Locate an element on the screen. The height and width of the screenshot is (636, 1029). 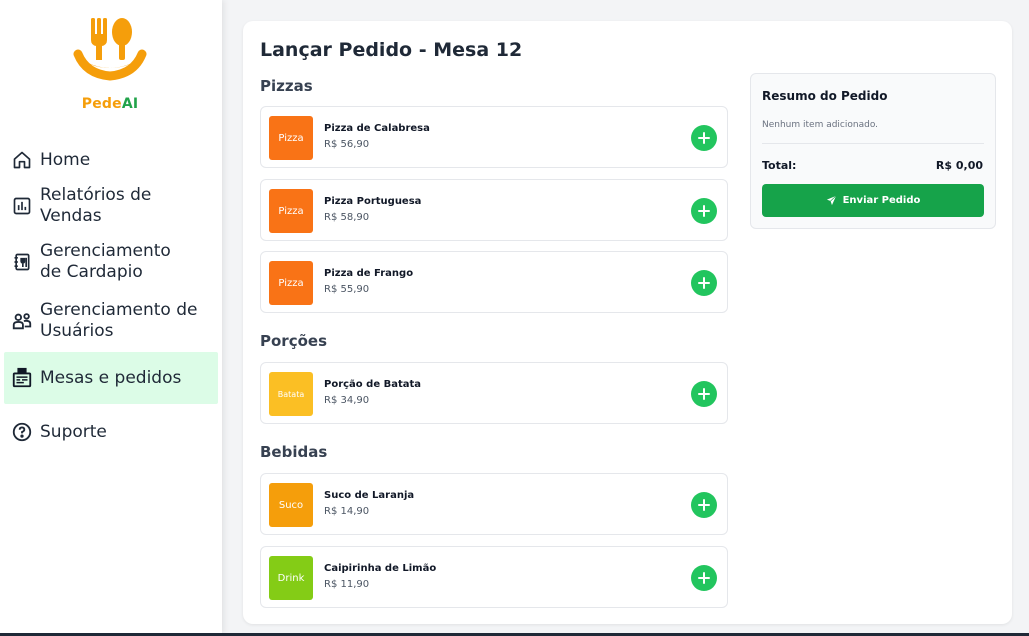
summary-empty-text: Nenhum item adicionado. is located at coordinates (820, 125).